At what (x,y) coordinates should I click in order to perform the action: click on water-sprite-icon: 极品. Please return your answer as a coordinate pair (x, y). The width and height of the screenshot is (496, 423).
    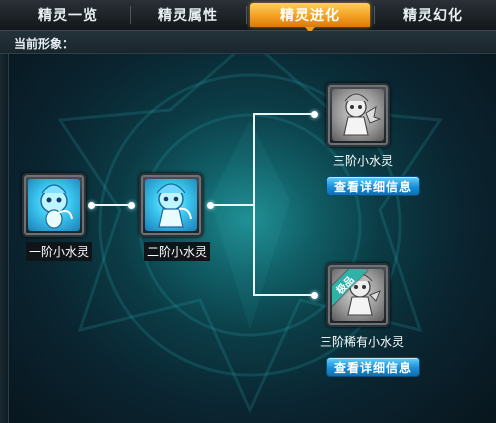
    Looking at the image, I should click on (358, 295).